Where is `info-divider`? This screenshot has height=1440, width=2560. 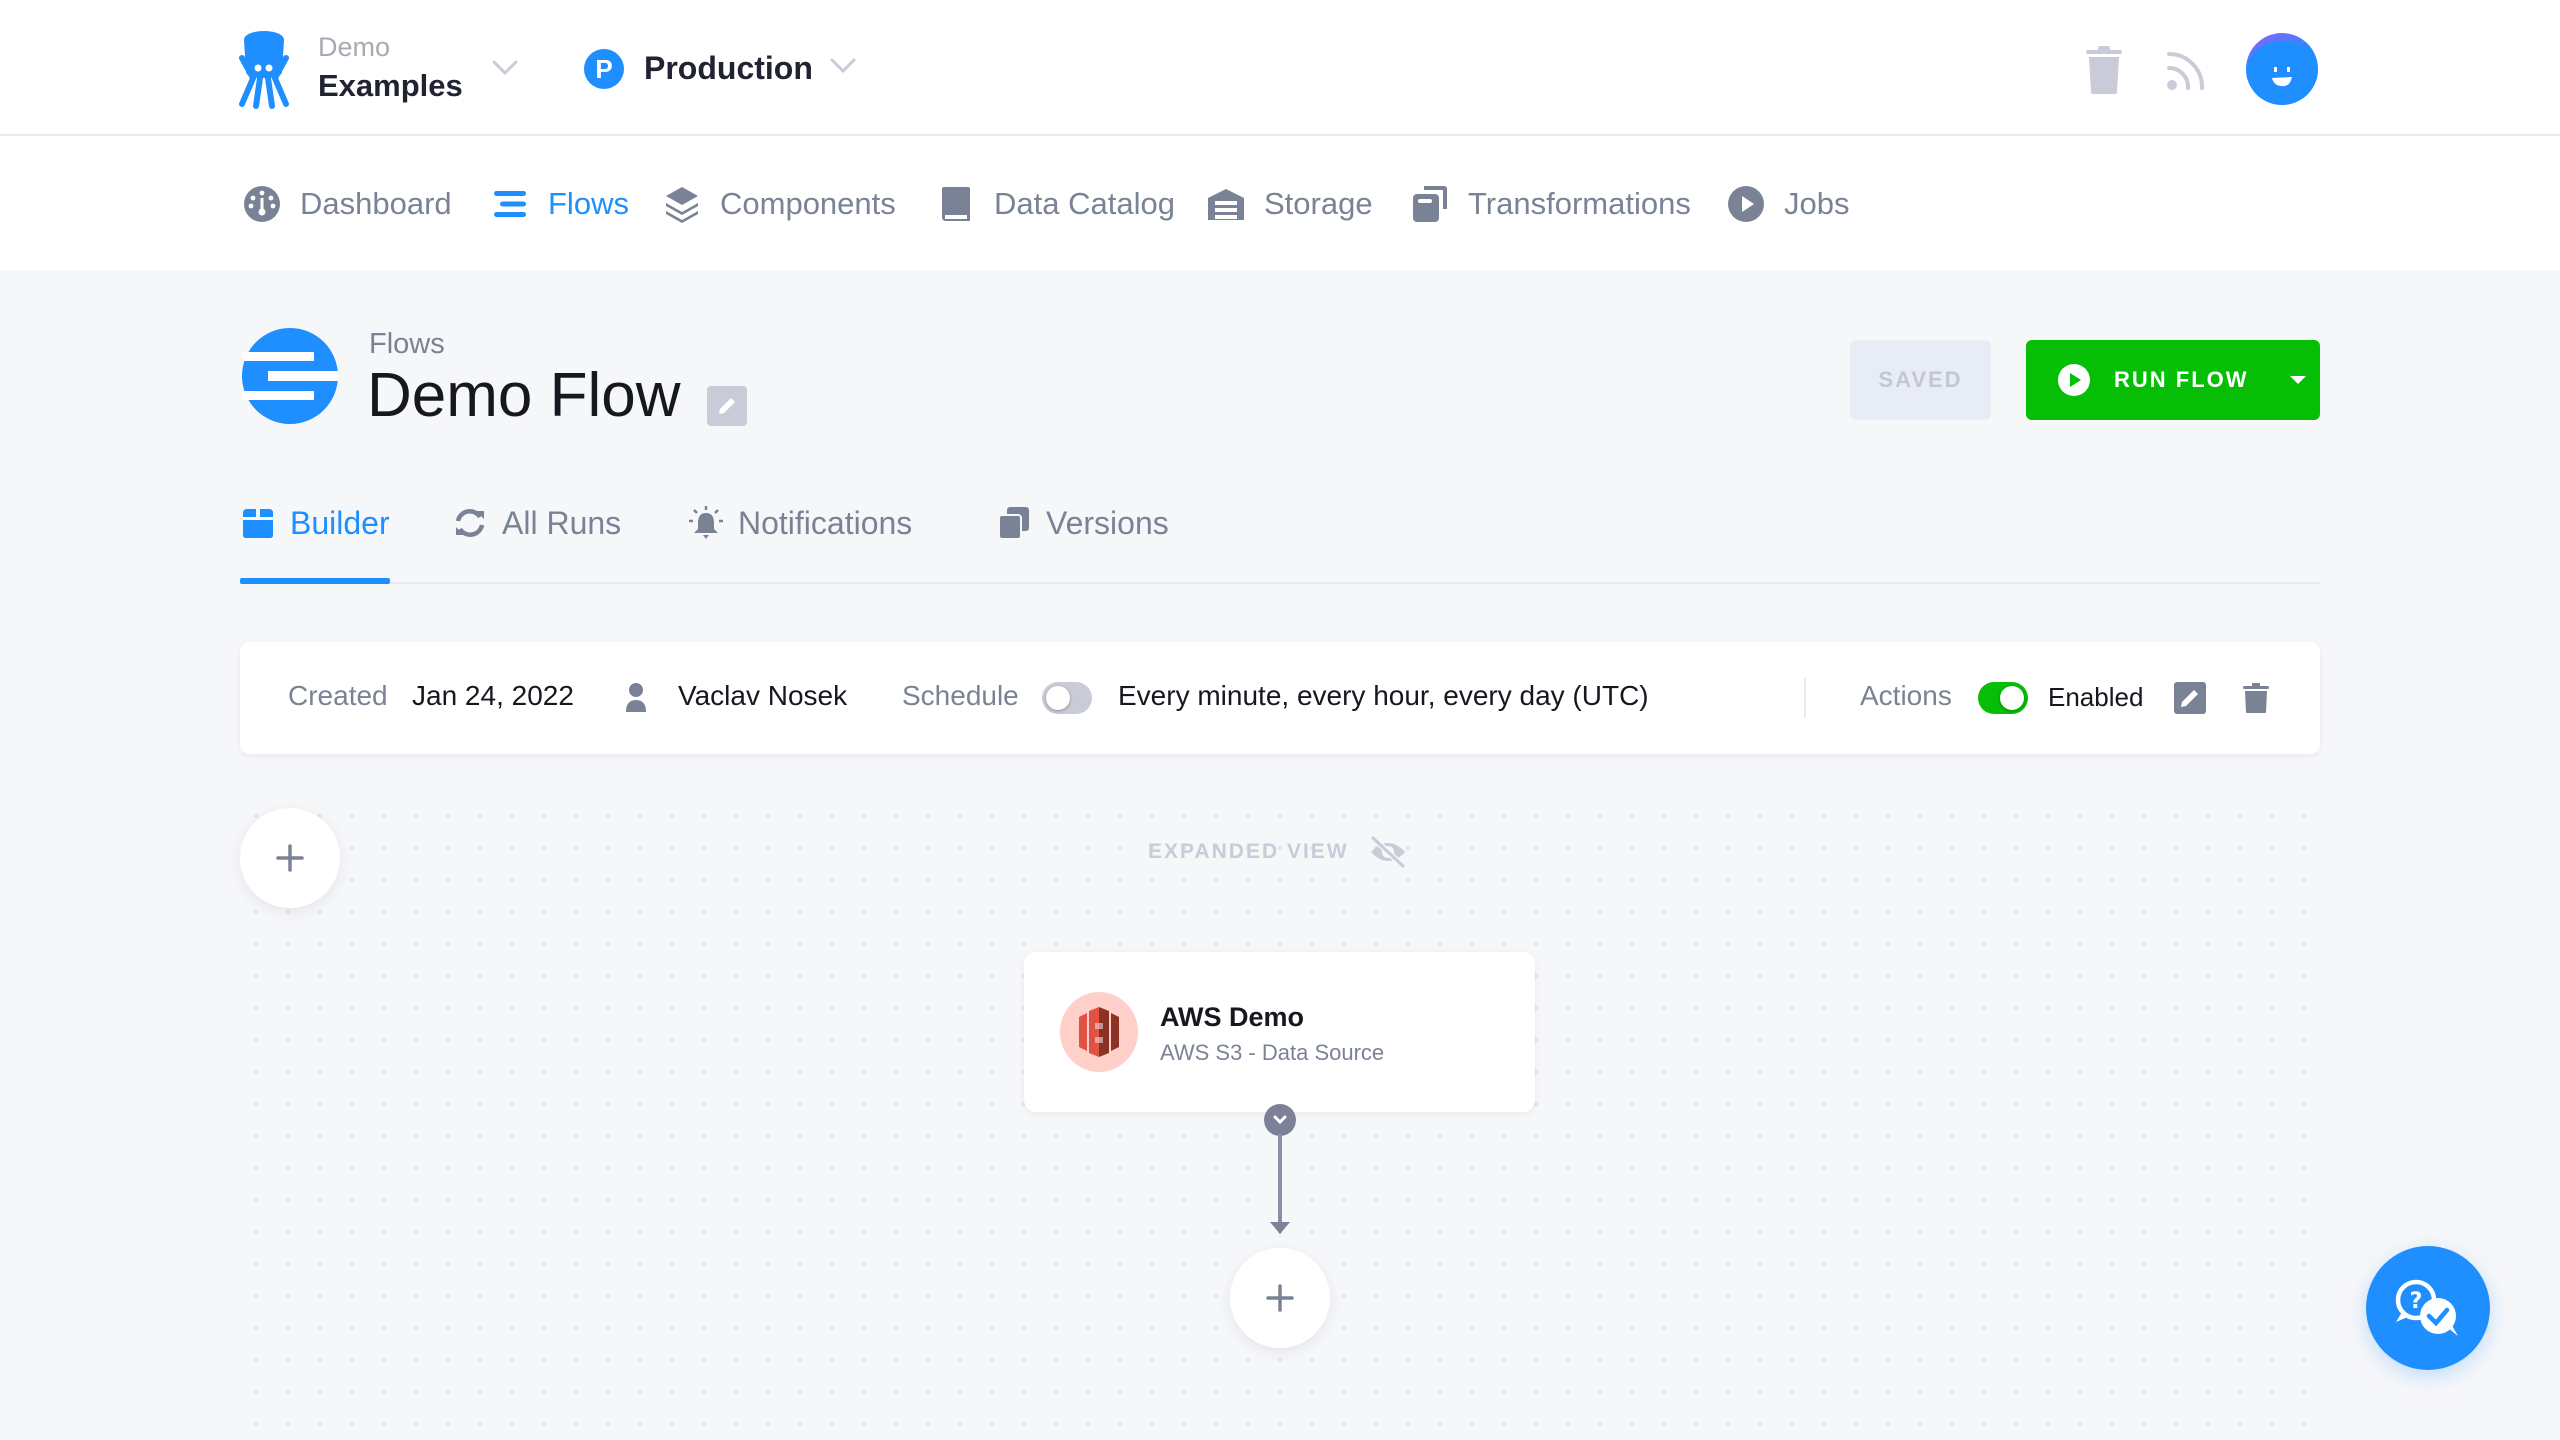 info-divider is located at coordinates (1805, 698).